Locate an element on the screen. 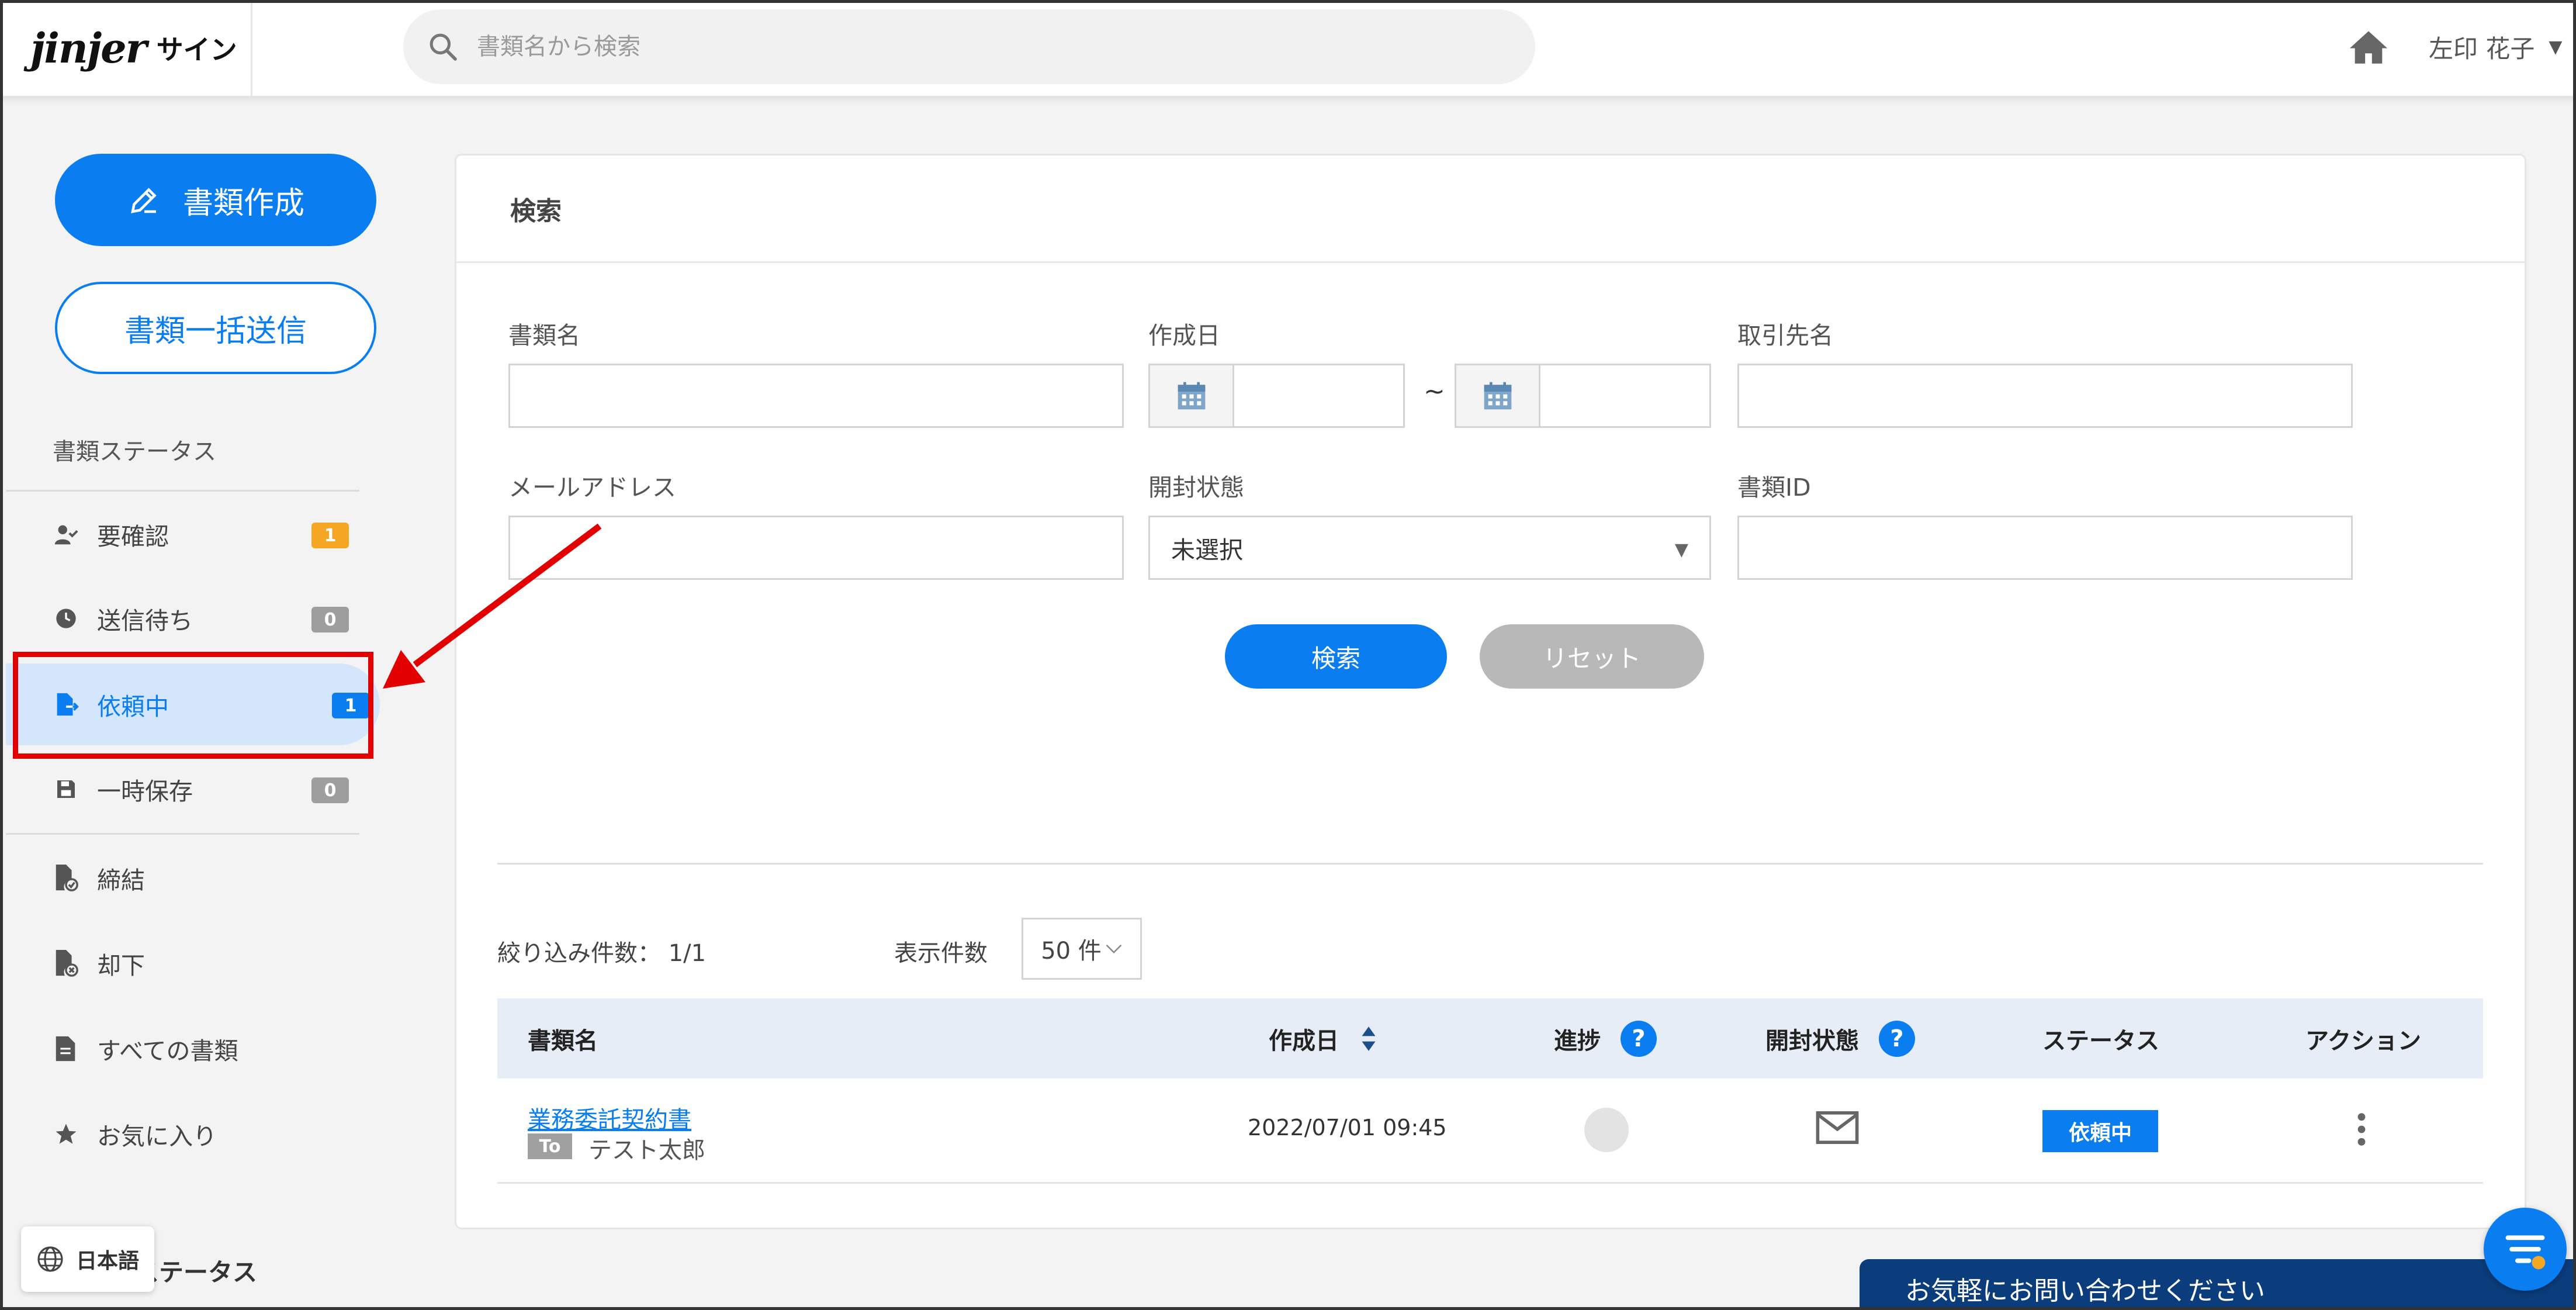 The height and width of the screenshot is (1310, 2576). red-arrow-annotation is located at coordinates (492, 606).